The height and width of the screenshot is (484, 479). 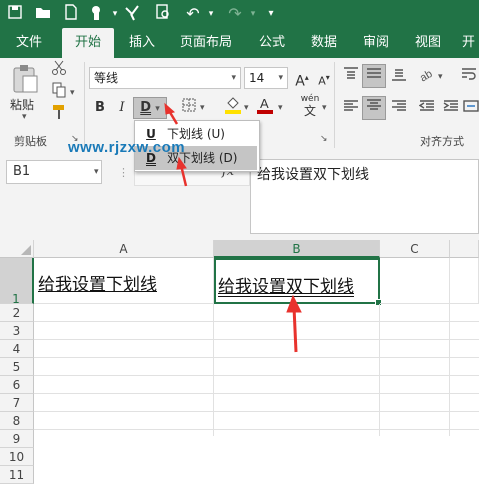 What do you see at coordinates (17, 457) in the screenshot?
I see `row-header-10: 10` at bounding box center [17, 457].